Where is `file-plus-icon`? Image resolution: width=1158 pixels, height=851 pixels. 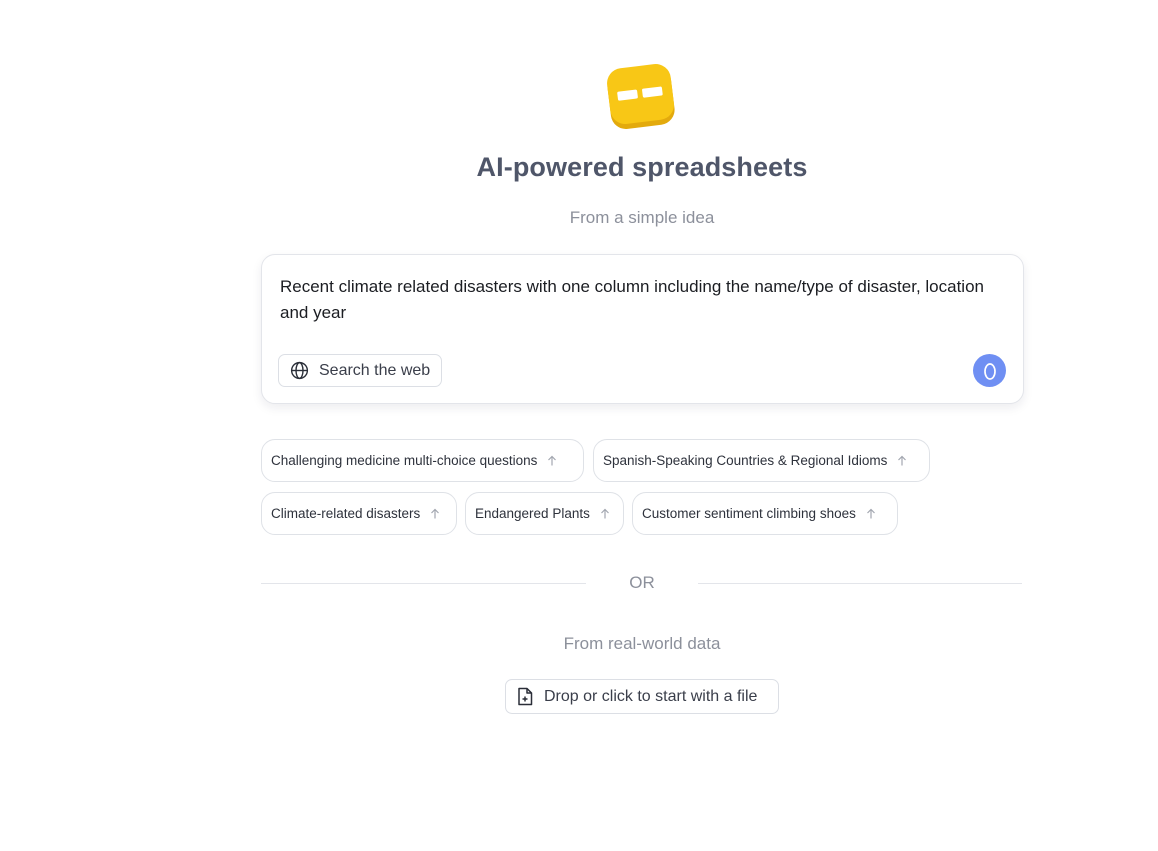 file-plus-icon is located at coordinates (525, 696).